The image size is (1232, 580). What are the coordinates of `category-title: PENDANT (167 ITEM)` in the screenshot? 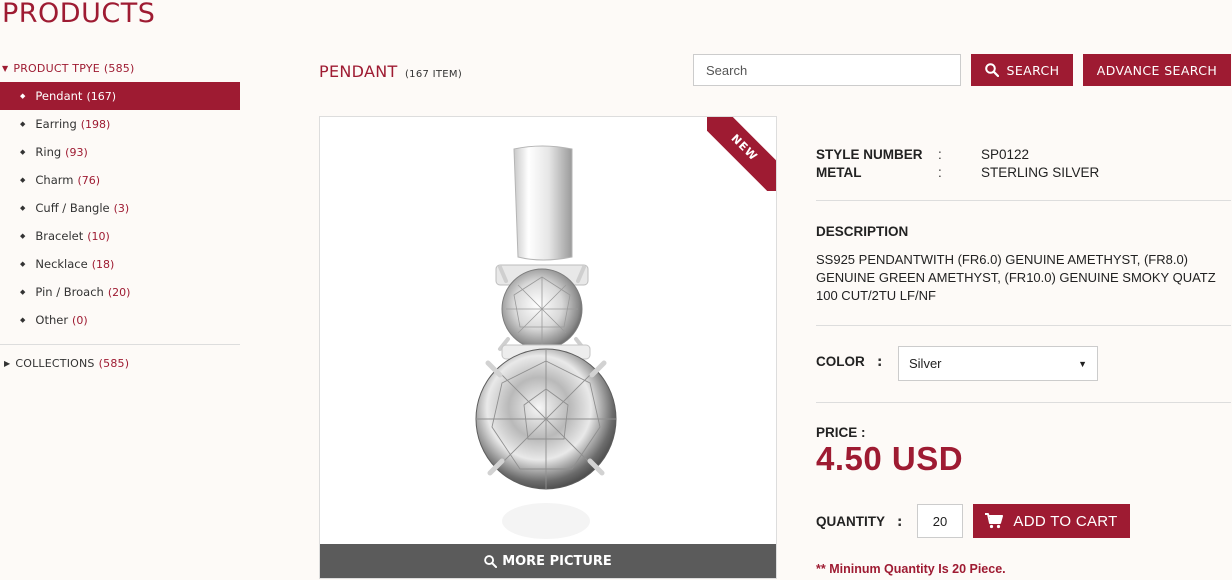 It's located at (390, 71).